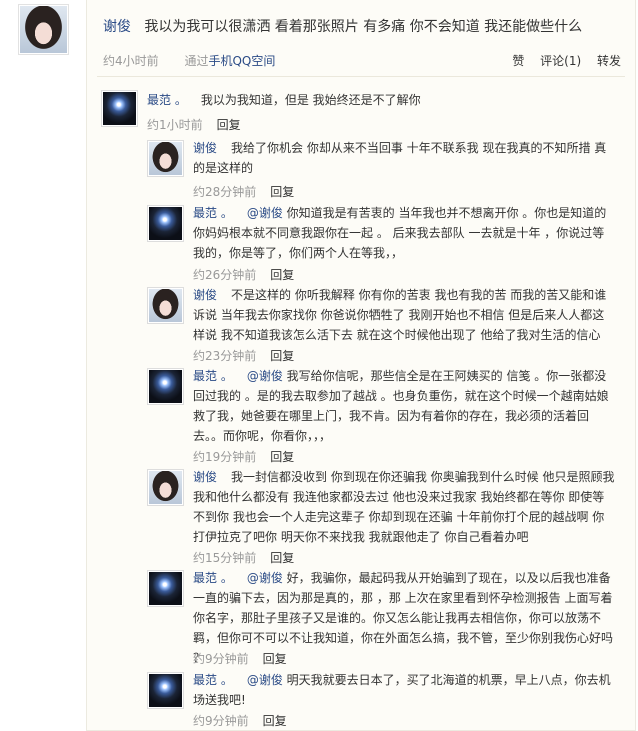 The height and width of the screenshot is (731, 638). Describe the element at coordinates (363, 60) in the screenshot. I see `post-meta: 约4小时前 通过手机QQ空间 赞 评论(1) 转发` at that location.